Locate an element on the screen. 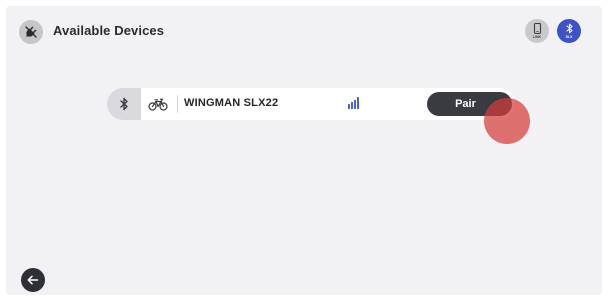 The height and width of the screenshot is (298, 608). arrow-left-icon is located at coordinates (33, 280).